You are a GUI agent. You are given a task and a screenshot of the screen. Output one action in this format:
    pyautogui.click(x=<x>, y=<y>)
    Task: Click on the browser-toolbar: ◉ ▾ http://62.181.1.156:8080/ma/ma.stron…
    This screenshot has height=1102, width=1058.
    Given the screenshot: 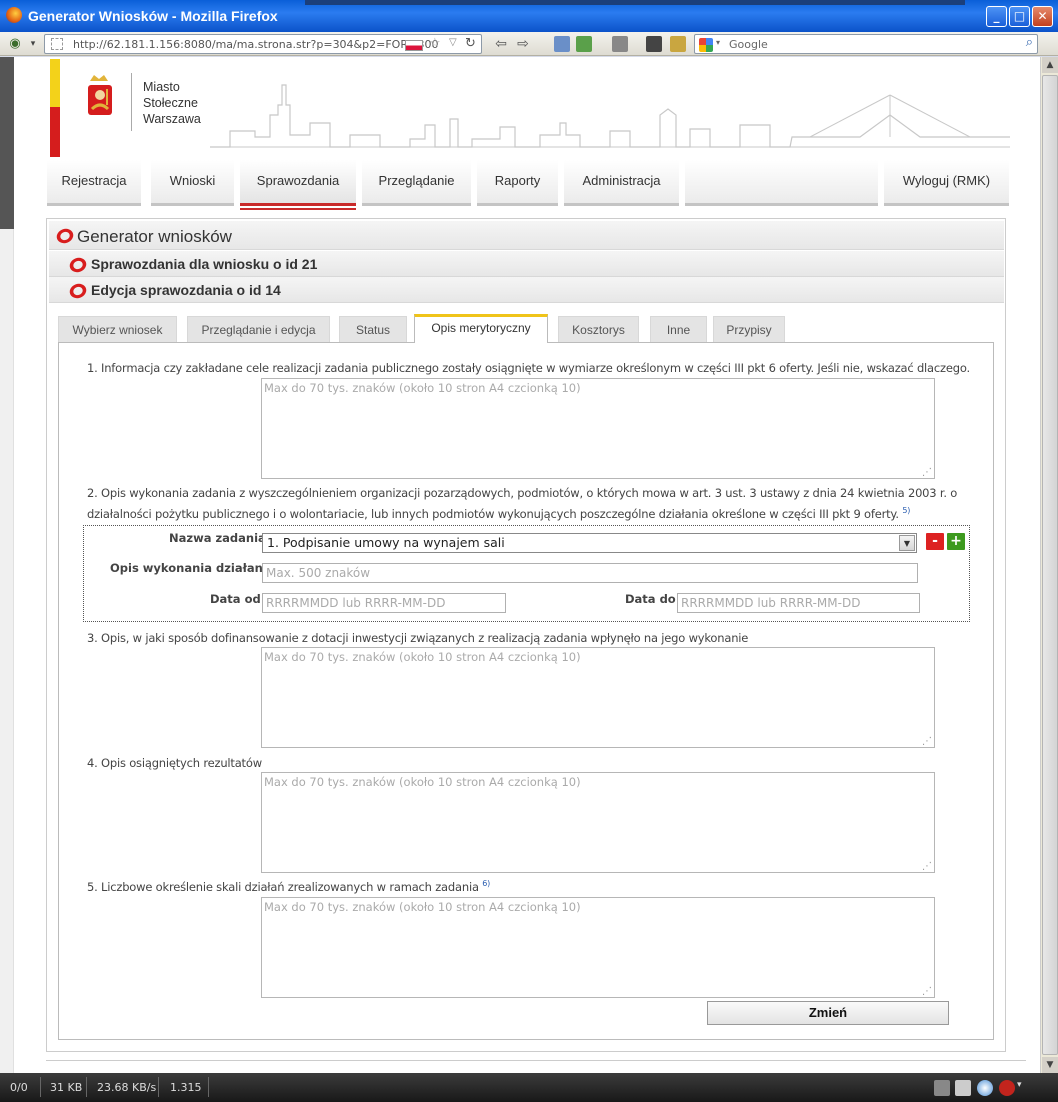 What is the action you would take?
    pyautogui.click(x=529, y=44)
    